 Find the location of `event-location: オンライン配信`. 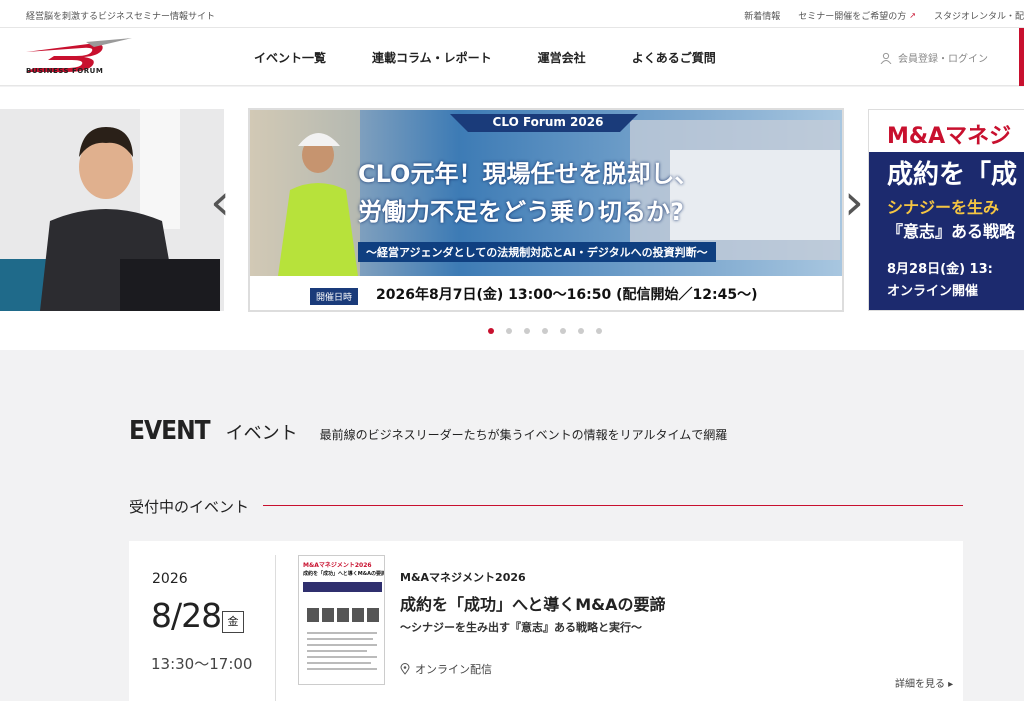

event-location: オンライン配信 is located at coordinates (446, 669).